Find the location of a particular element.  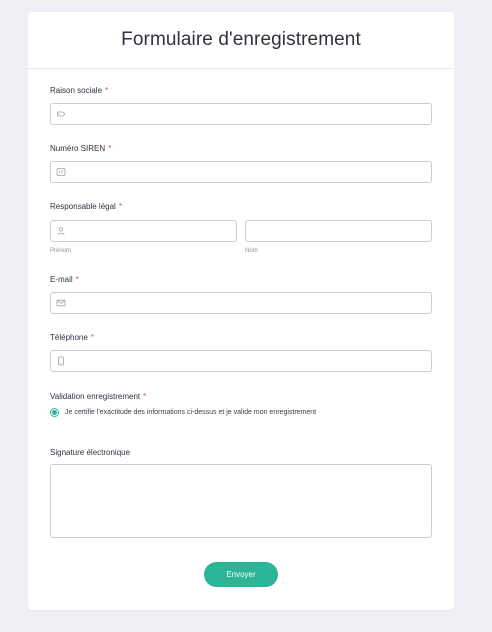

email-field is located at coordinates (241, 303).